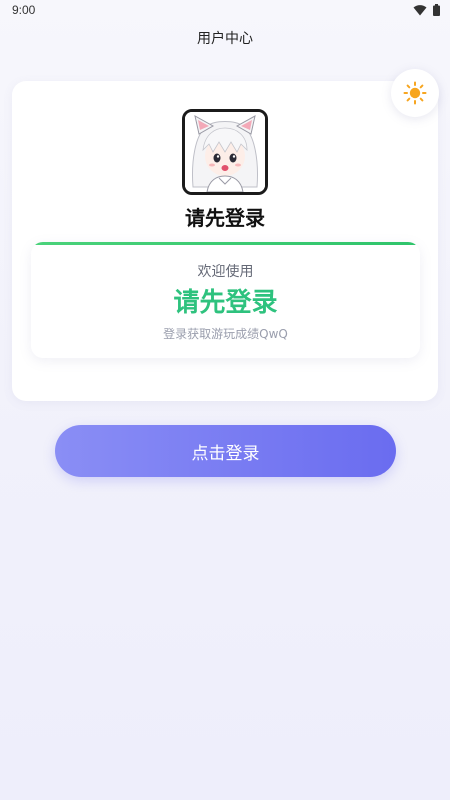  I want to click on anime-avatar-image, so click(225, 152).